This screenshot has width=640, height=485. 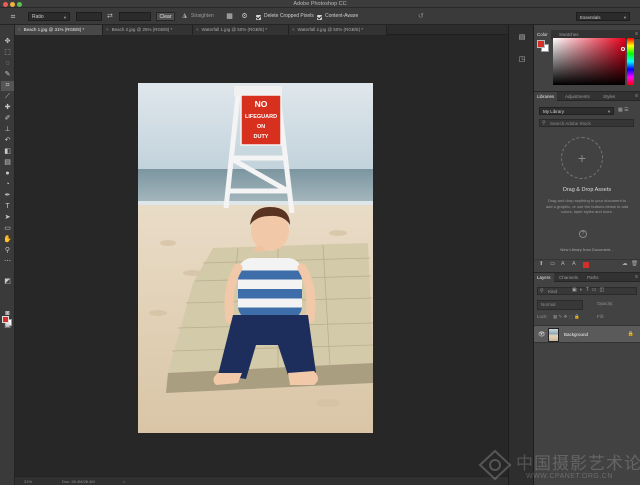 What do you see at coordinates (587, 305) in the screenshot?
I see `blend-row: Normal Opacity:` at bounding box center [587, 305].